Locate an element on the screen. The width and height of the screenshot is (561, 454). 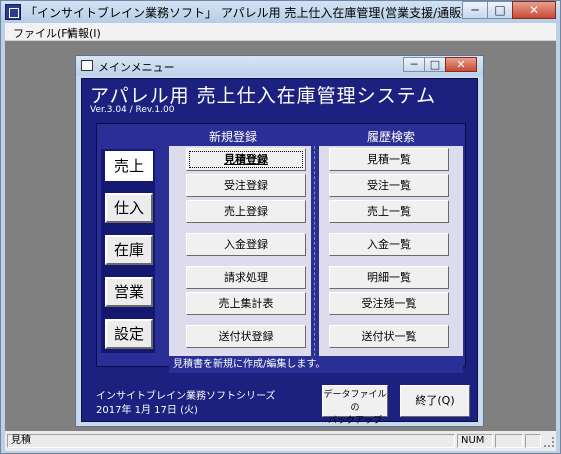
sales-register-button: 売上登録 is located at coordinates (246, 211).